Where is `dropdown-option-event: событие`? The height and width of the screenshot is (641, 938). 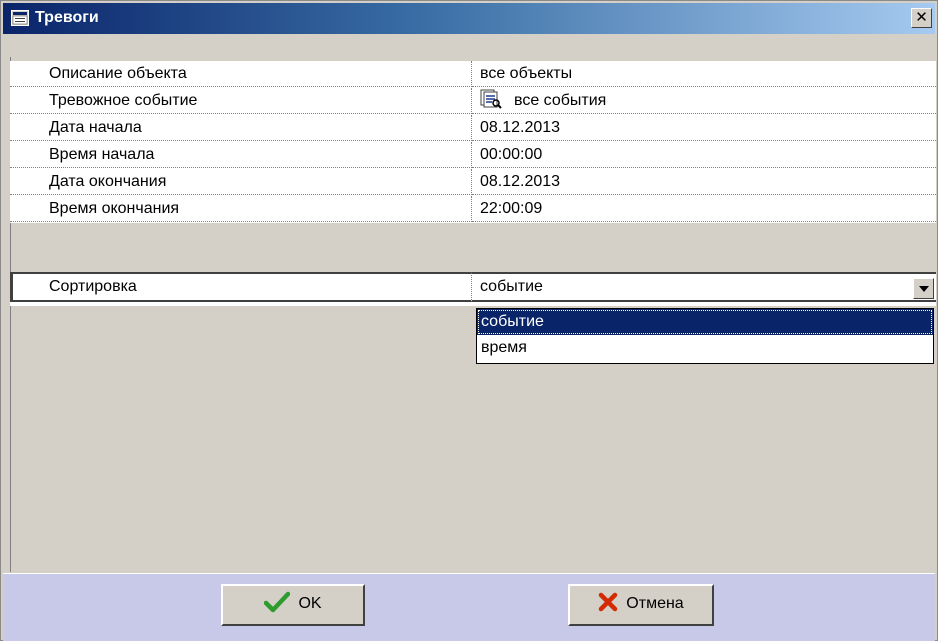
dropdown-option-event: событие is located at coordinates (705, 322).